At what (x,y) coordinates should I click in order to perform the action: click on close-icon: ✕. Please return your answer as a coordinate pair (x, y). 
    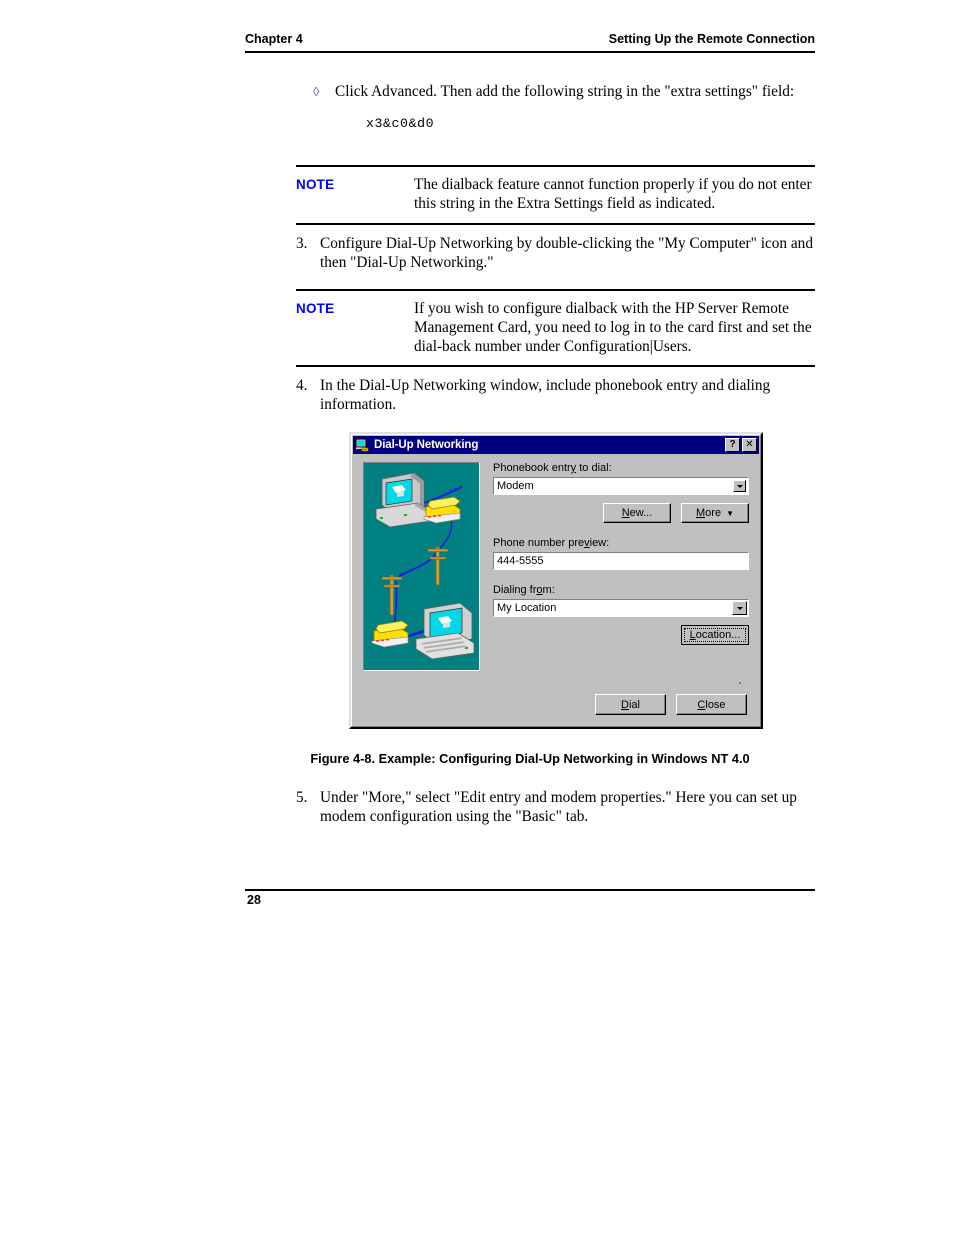
    Looking at the image, I should click on (749, 445).